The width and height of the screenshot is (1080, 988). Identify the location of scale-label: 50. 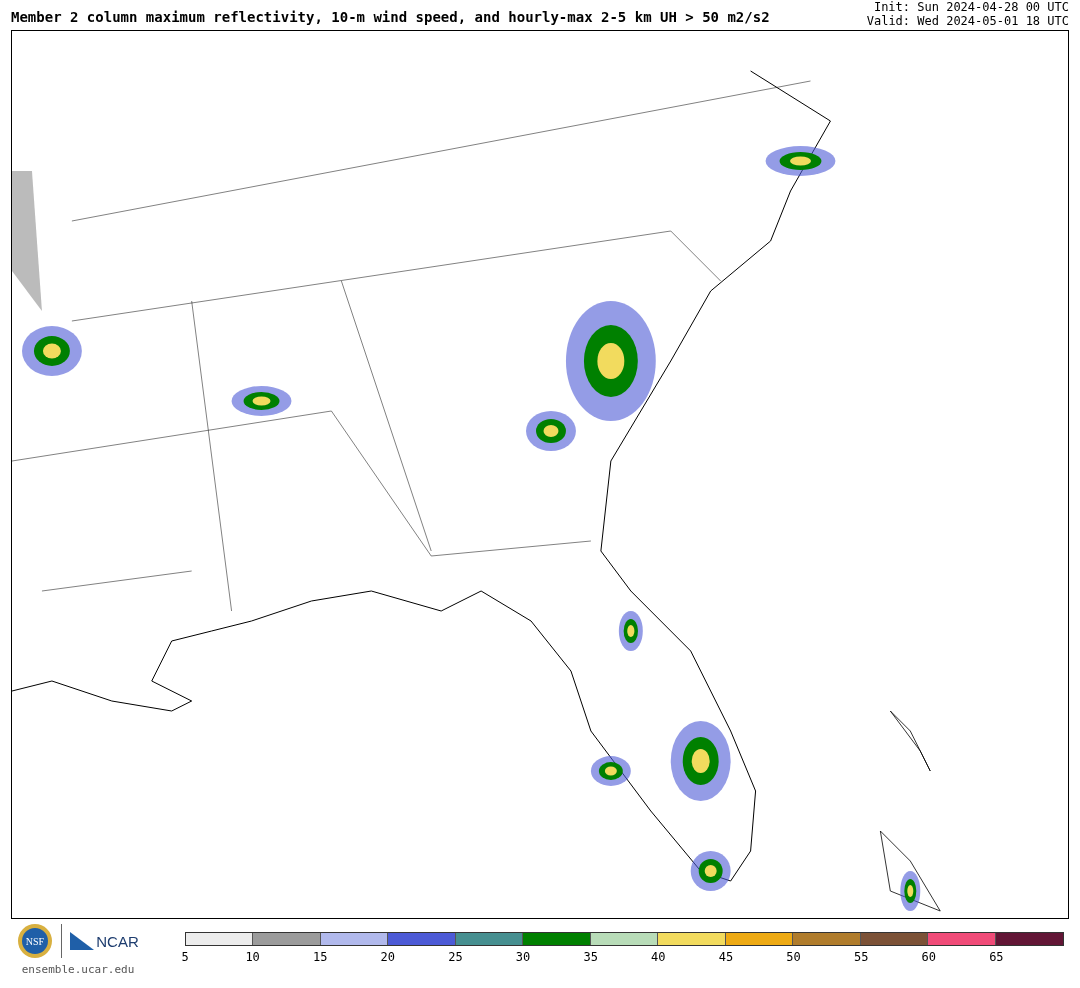
(793, 957).